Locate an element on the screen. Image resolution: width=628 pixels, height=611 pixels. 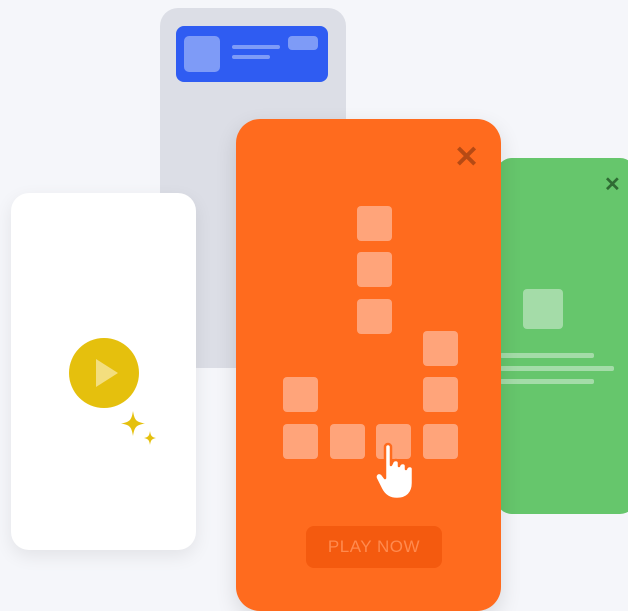
play-icon is located at coordinates (107, 373).